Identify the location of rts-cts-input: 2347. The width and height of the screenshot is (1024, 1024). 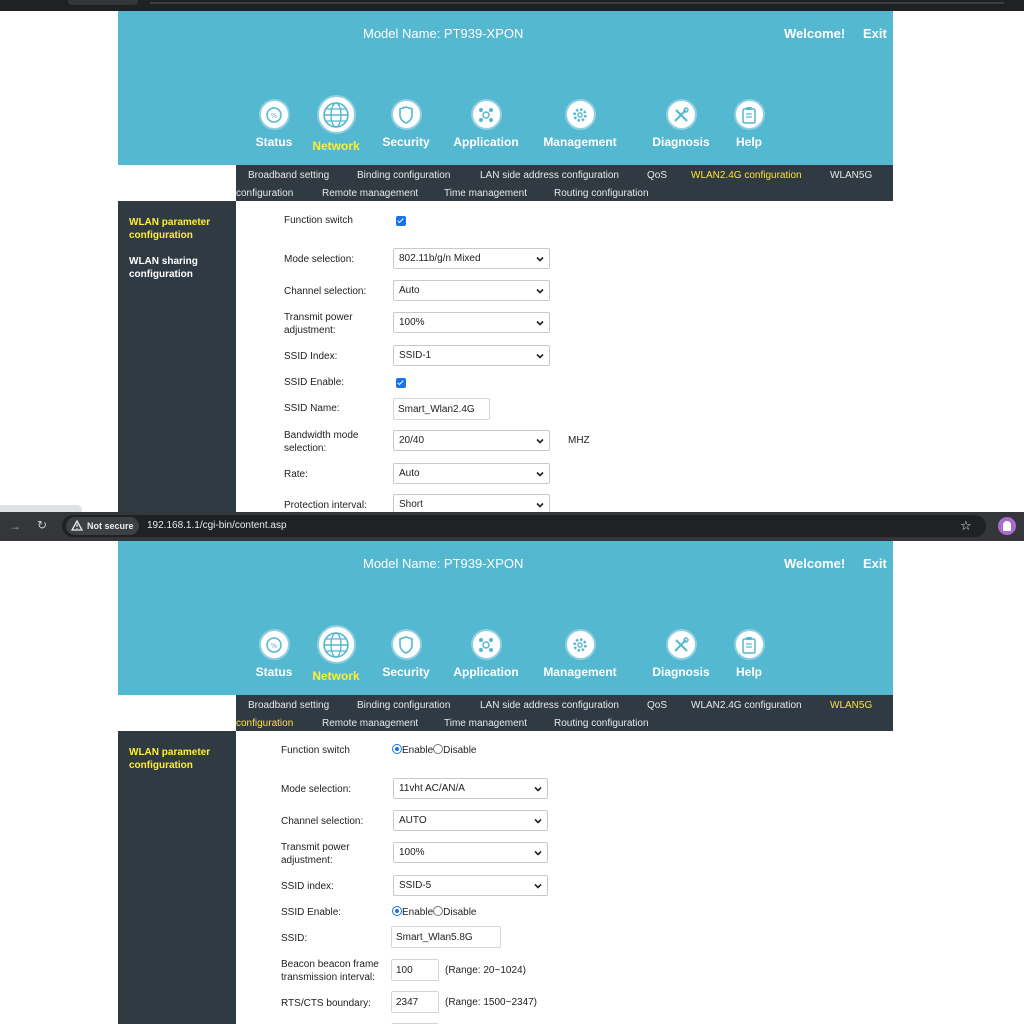
(415, 1002).